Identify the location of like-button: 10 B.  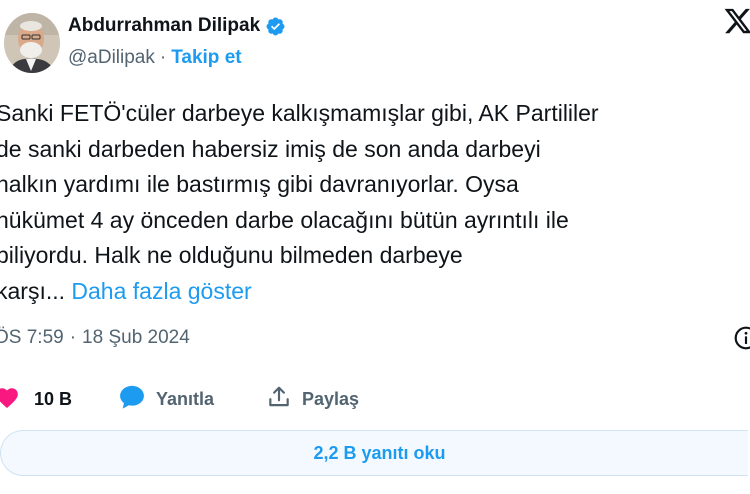
(36, 399).